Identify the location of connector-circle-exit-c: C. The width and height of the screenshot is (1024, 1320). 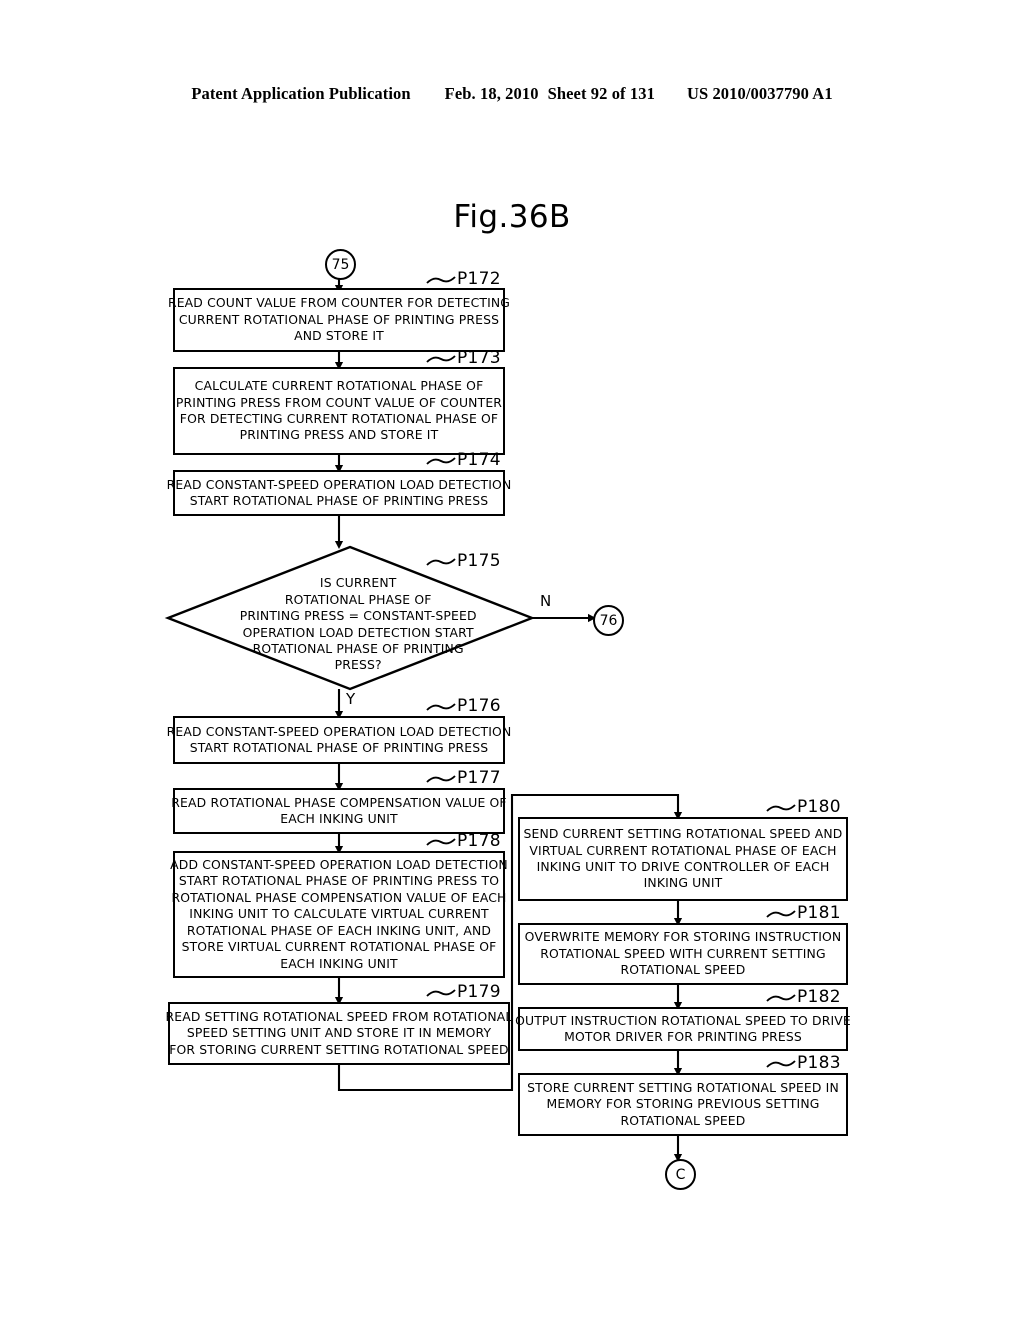
(680, 1174).